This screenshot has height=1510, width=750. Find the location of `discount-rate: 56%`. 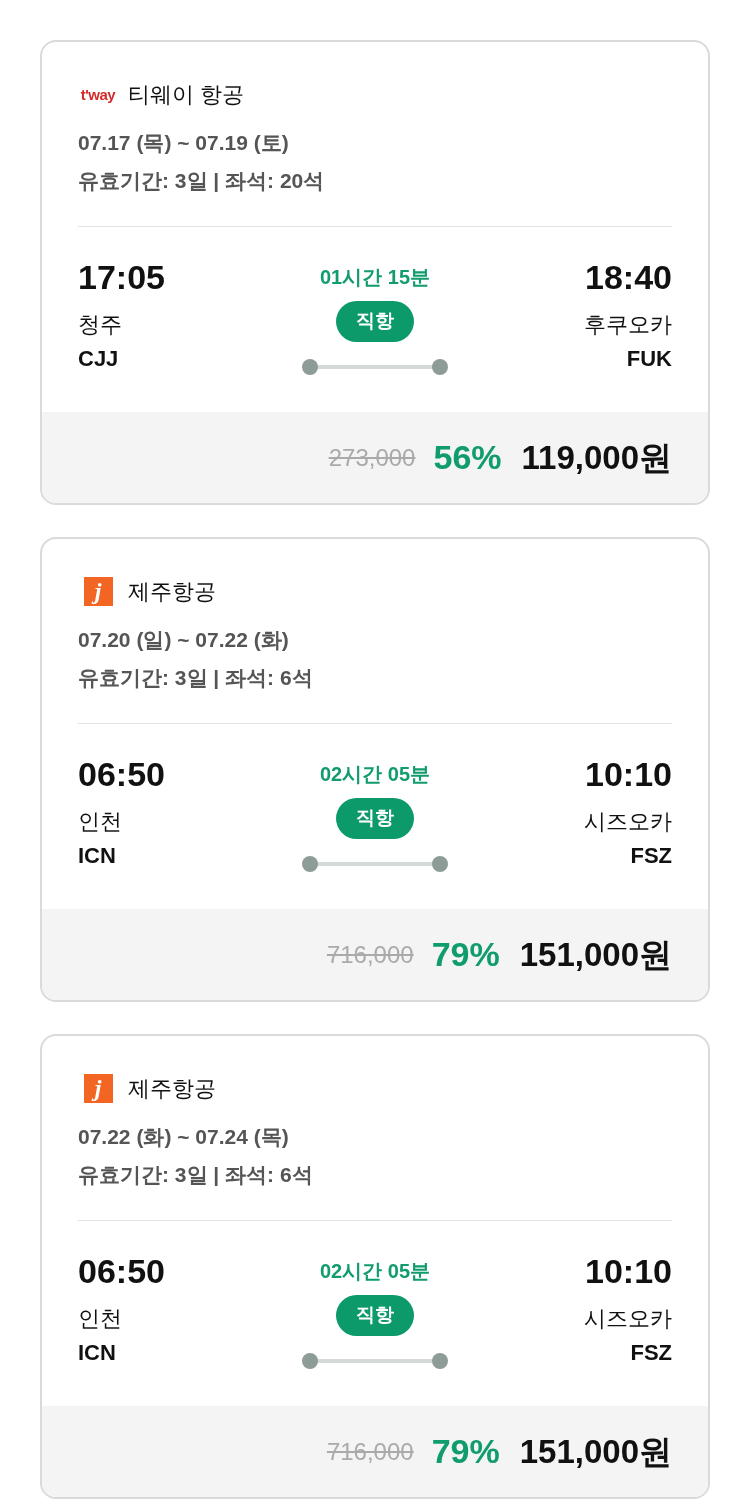

discount-rate: 56% is located at coordinates (467, 457).